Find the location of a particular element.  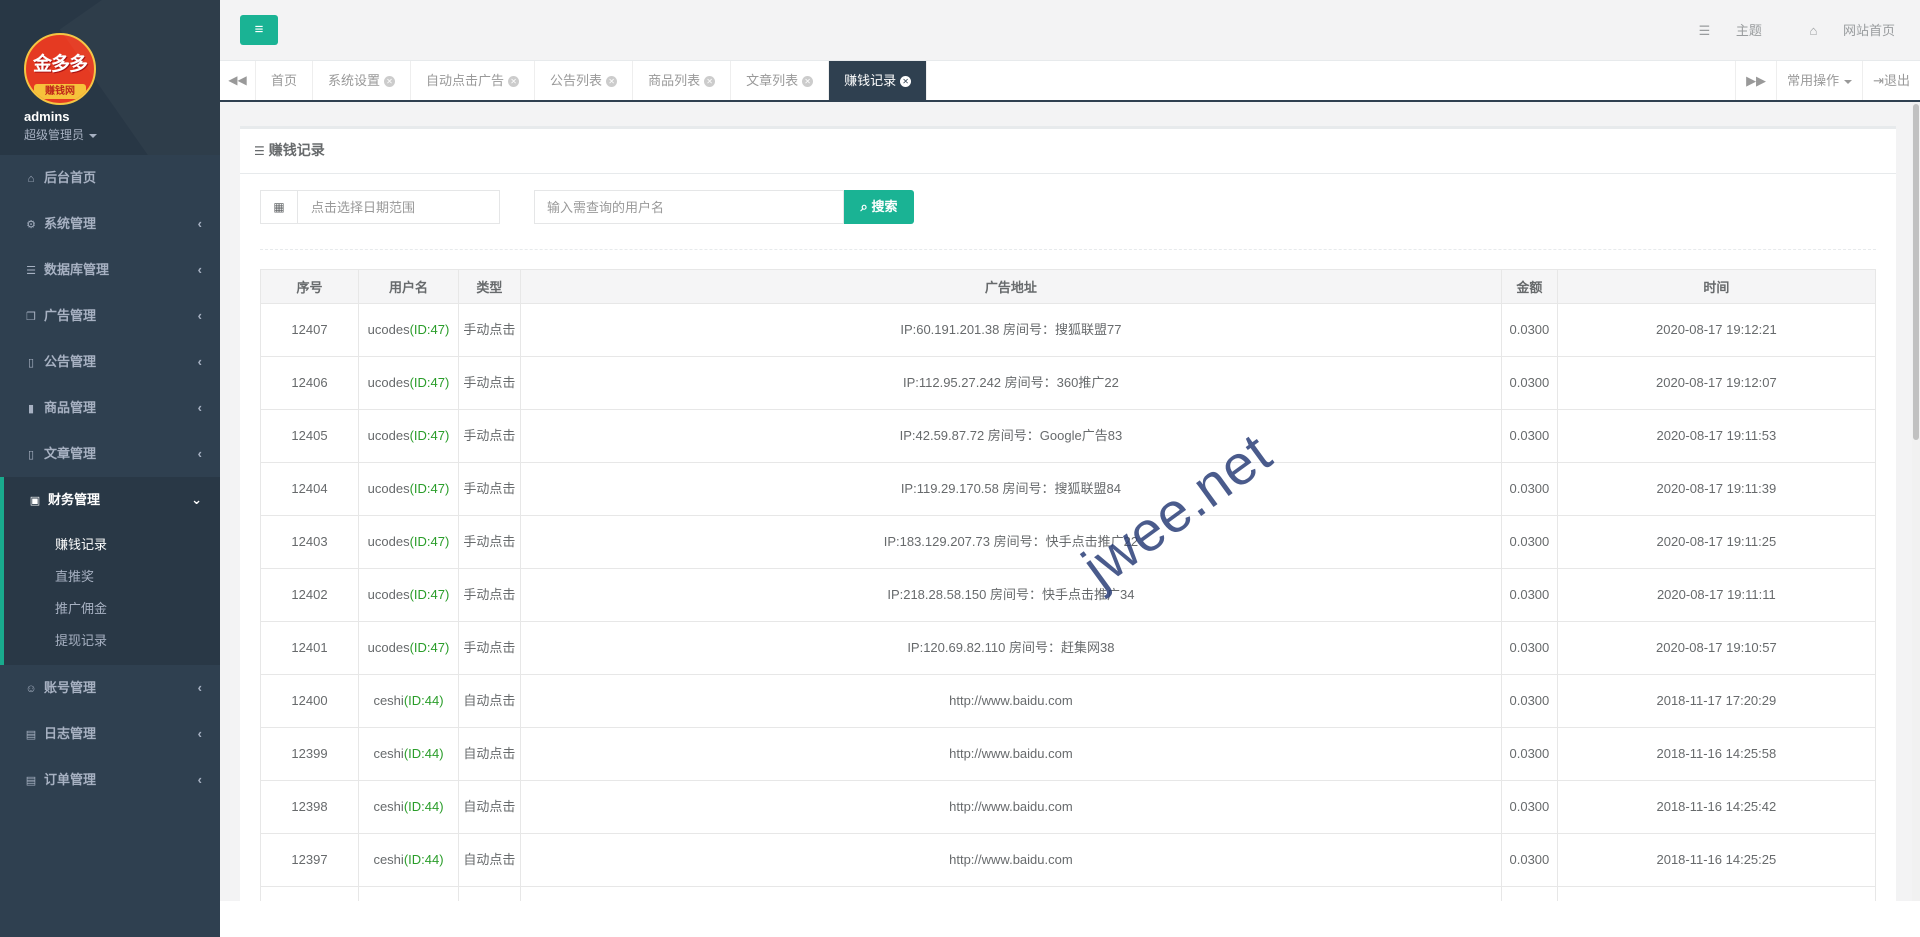

tab-label: 系统设置 is located at coordinates (354, 80).